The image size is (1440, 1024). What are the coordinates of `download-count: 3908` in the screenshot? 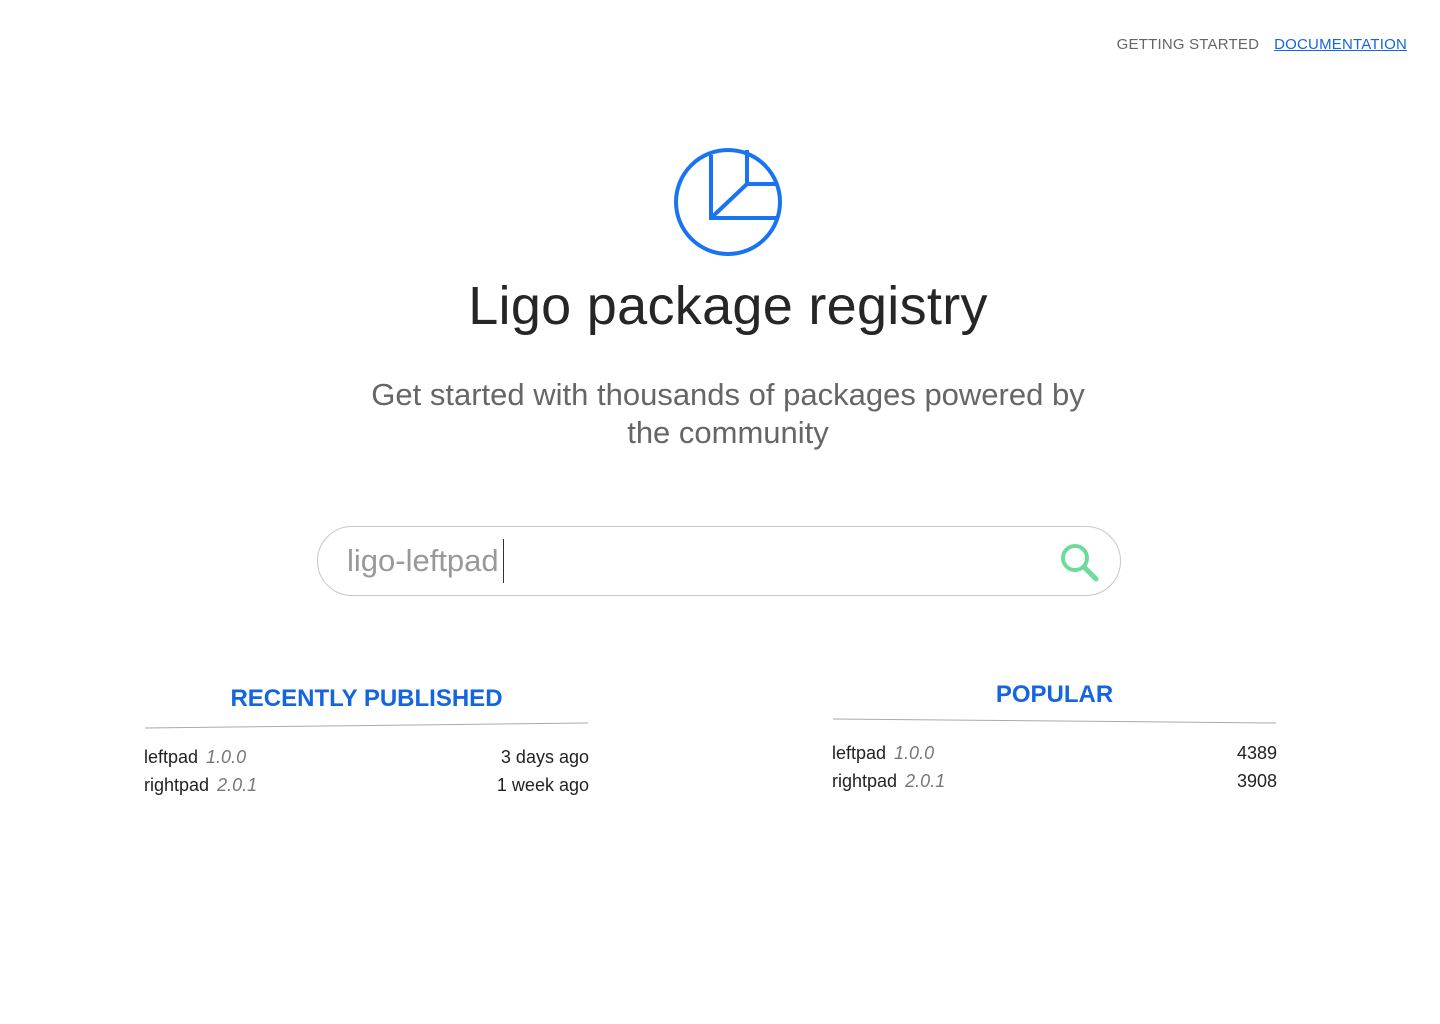 It's located at (1256, 781).